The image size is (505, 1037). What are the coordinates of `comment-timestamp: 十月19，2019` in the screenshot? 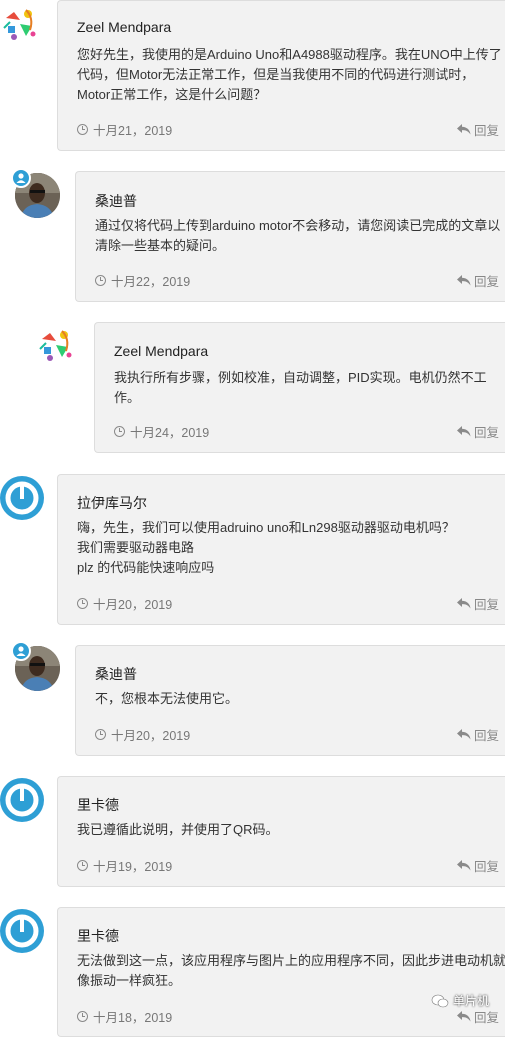 It's located at (124, 865).